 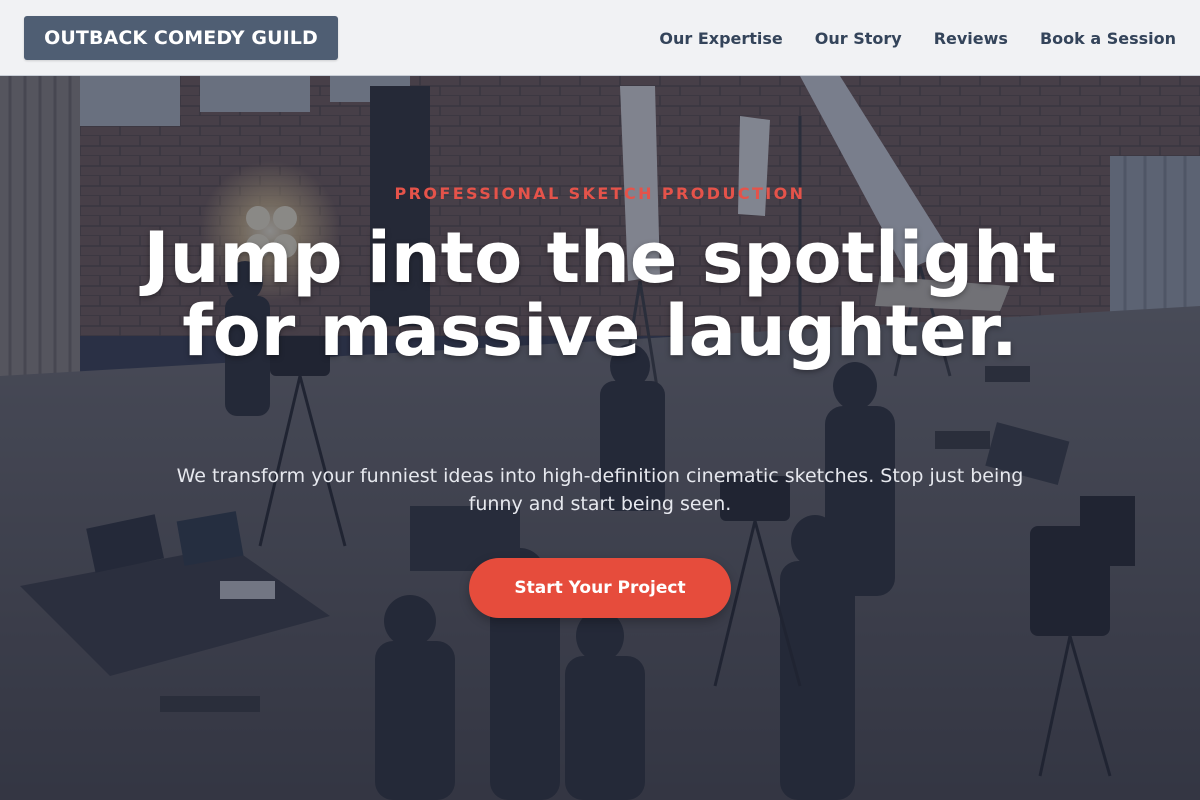 What do you see at coordinates (181, 38) in the screenshot?
I see `site-logo: OUTBACK COMEDY GUILD` at bounding box center [181, 38].